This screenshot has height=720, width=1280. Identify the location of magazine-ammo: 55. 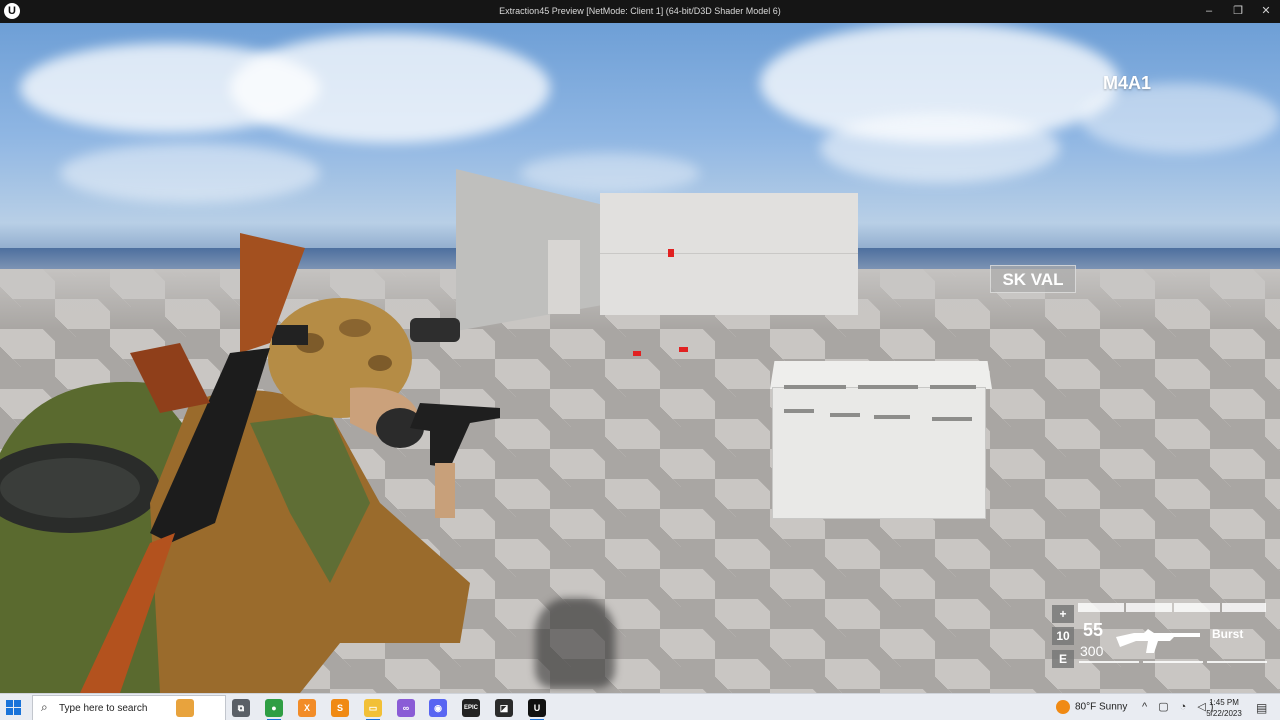
(1093, 630).